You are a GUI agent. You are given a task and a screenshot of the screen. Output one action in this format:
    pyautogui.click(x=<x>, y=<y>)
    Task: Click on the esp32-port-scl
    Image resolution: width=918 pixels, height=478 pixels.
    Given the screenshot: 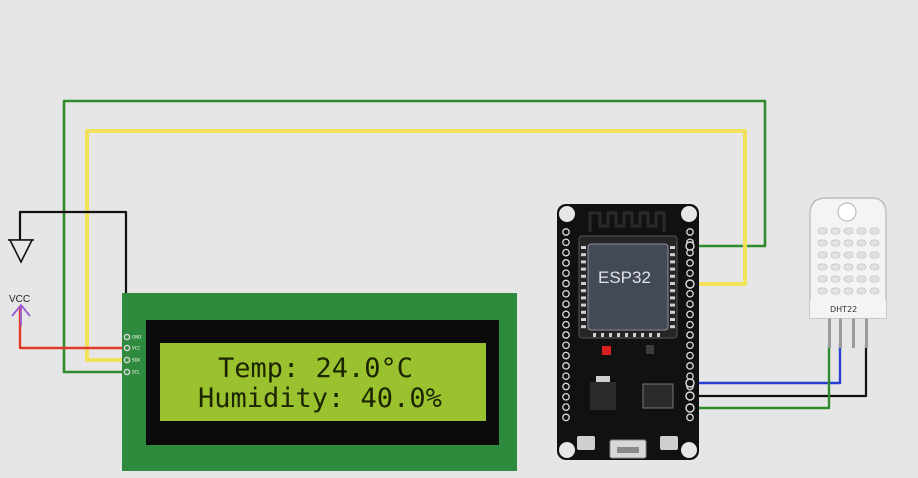 What is the action you would take?
    pyautogui.click(x=690, y=246)
    